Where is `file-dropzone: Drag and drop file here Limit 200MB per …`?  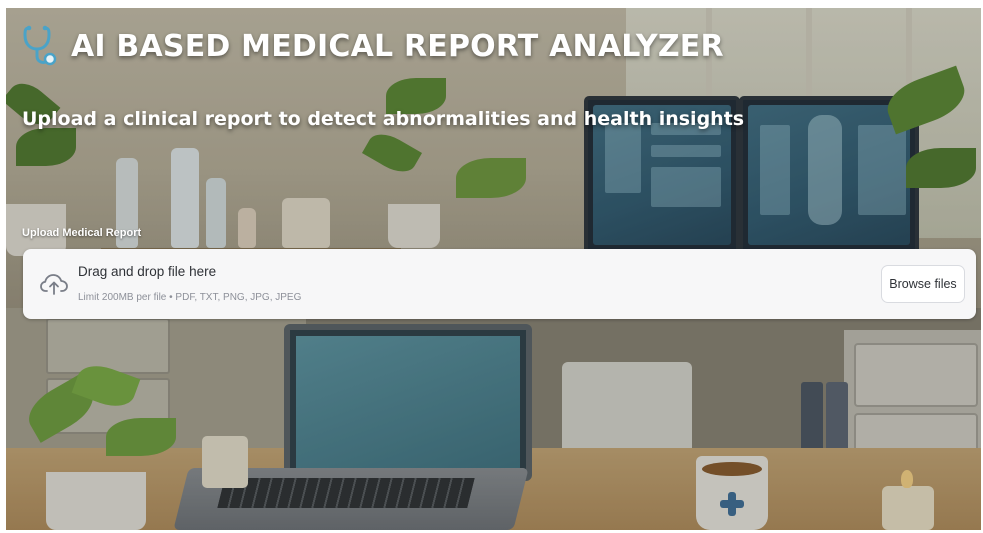 file-dropzone: Drag and drop file here Limit 200MB per … is located at coordinates (499, 284).